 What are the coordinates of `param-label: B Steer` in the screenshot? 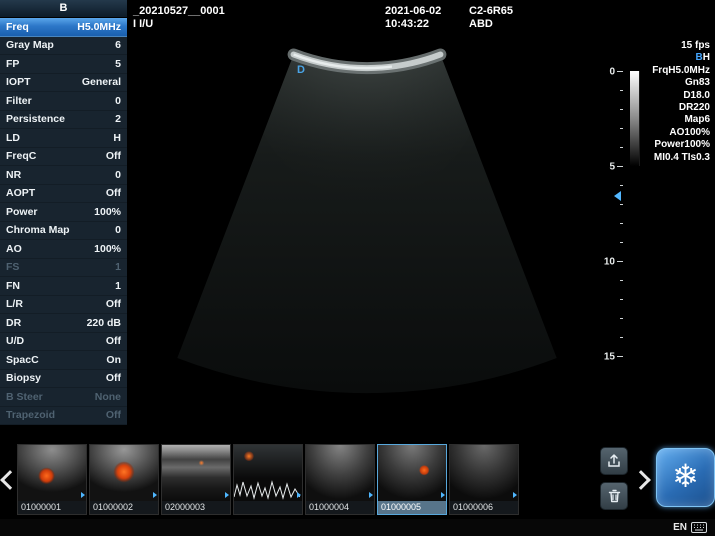 It's located at (24, 396).